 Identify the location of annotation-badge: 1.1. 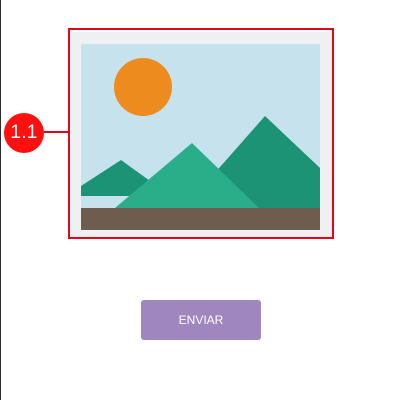
(24, 133).